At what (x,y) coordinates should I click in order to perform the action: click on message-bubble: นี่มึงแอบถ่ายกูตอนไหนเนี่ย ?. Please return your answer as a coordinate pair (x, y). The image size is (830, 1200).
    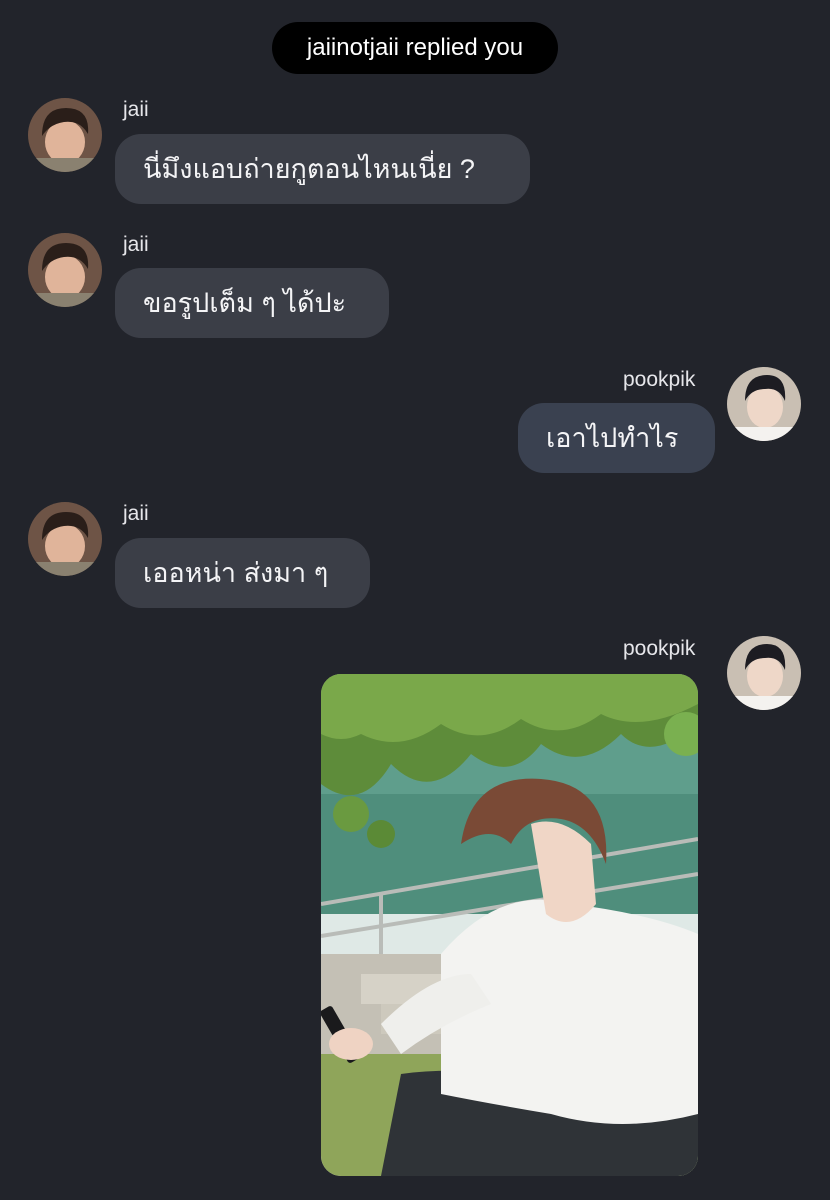
    Looking at the image, I should click on (322, 169).